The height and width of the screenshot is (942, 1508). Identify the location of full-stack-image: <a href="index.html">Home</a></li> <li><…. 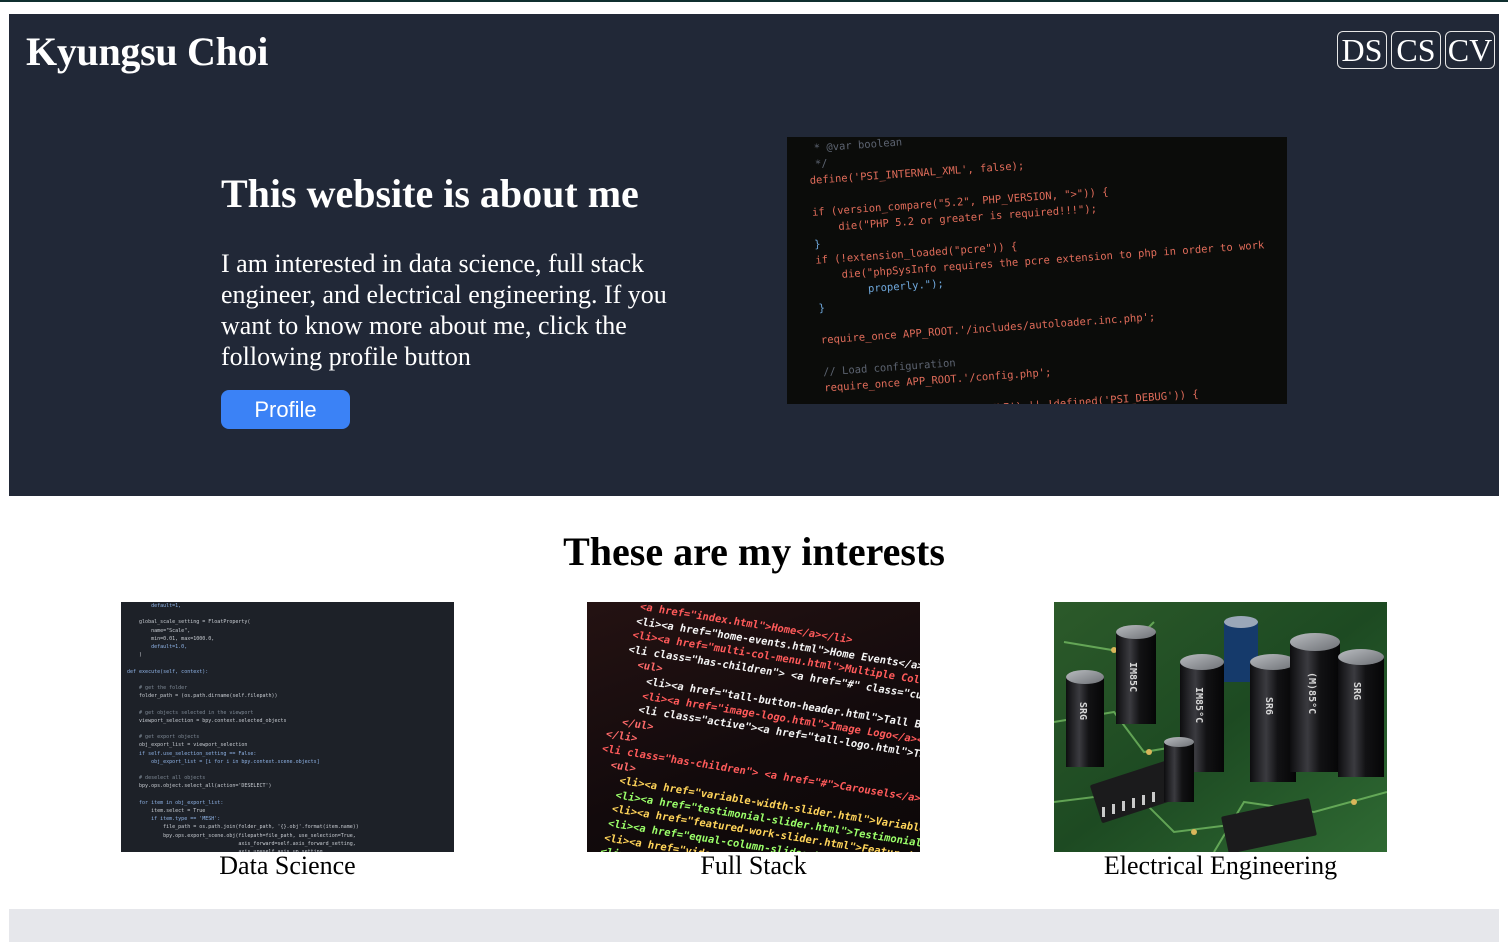
(753, 727).